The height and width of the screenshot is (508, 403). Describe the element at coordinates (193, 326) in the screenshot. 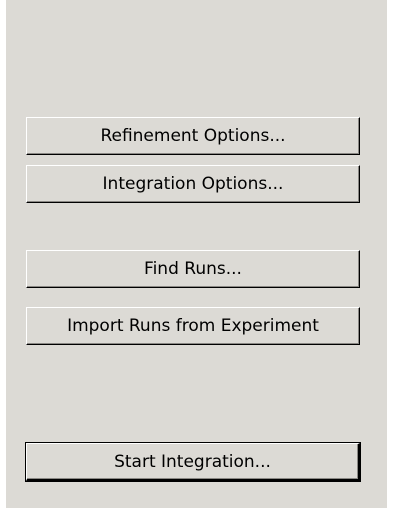

I see `import-runs-button: Import Runs from Experiment` at that location.